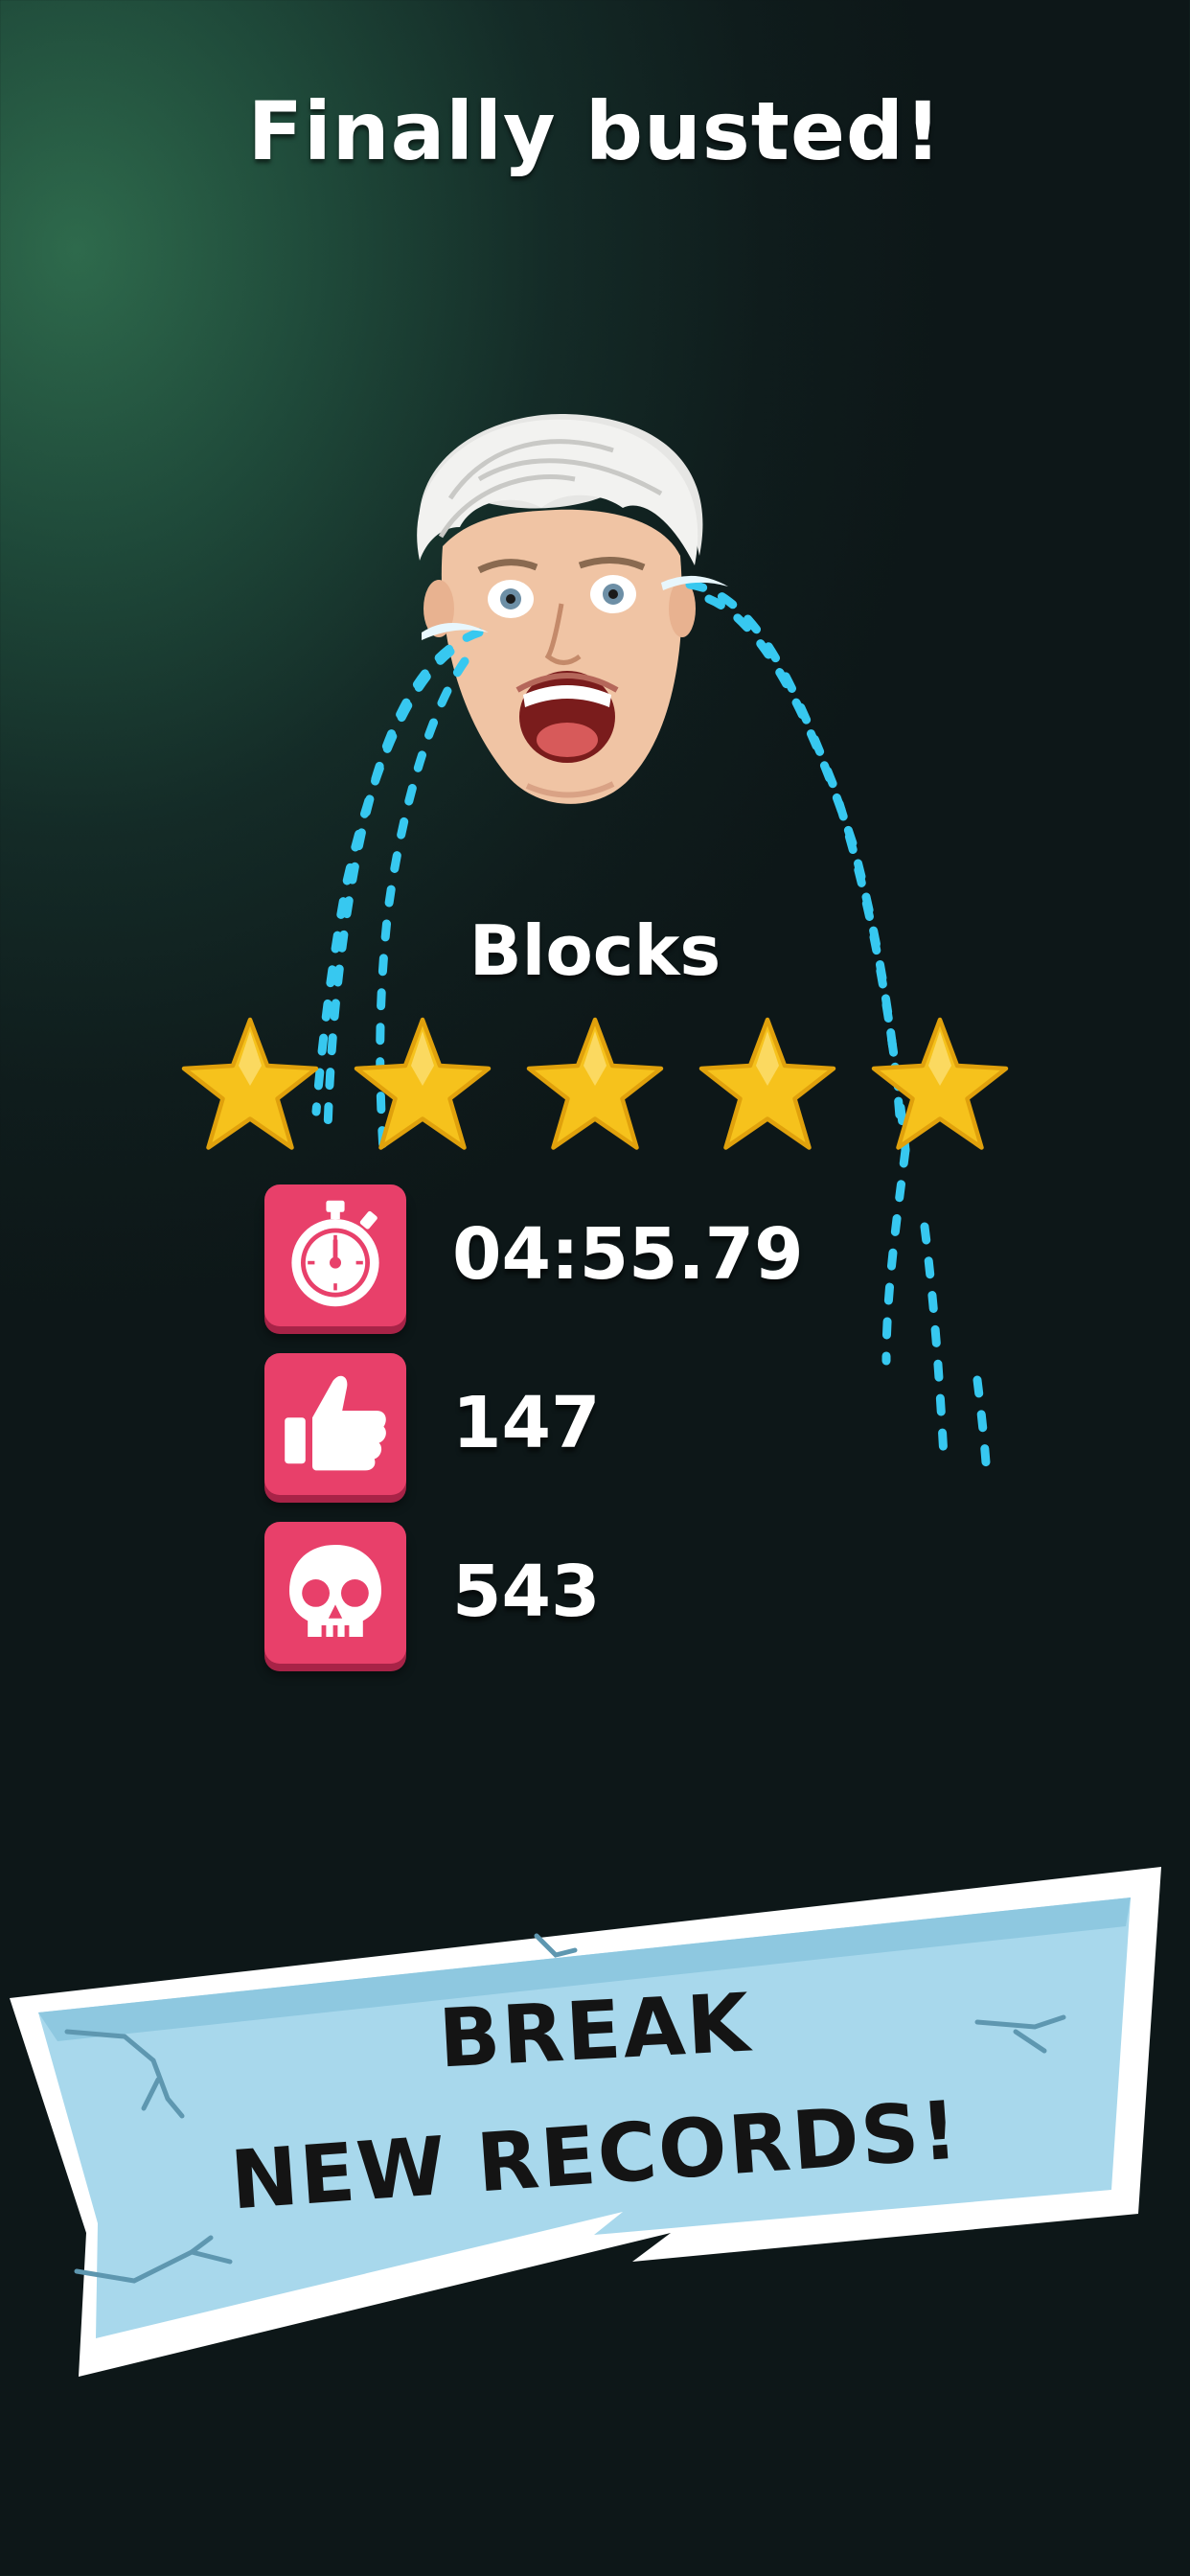 The height and width of the screenshot is (2576, 1190). I want to click on page-title: Finally busted!, so click(595, 131).